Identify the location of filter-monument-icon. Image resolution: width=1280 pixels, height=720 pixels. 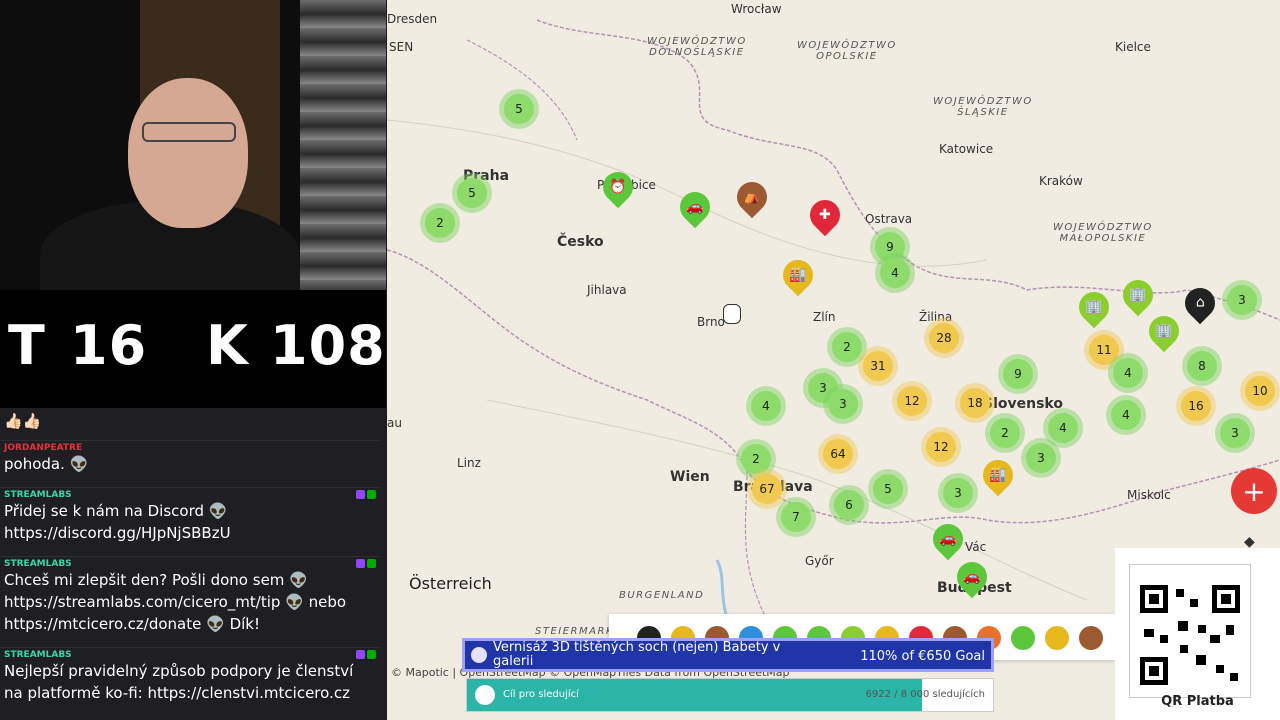
(1091, 638).